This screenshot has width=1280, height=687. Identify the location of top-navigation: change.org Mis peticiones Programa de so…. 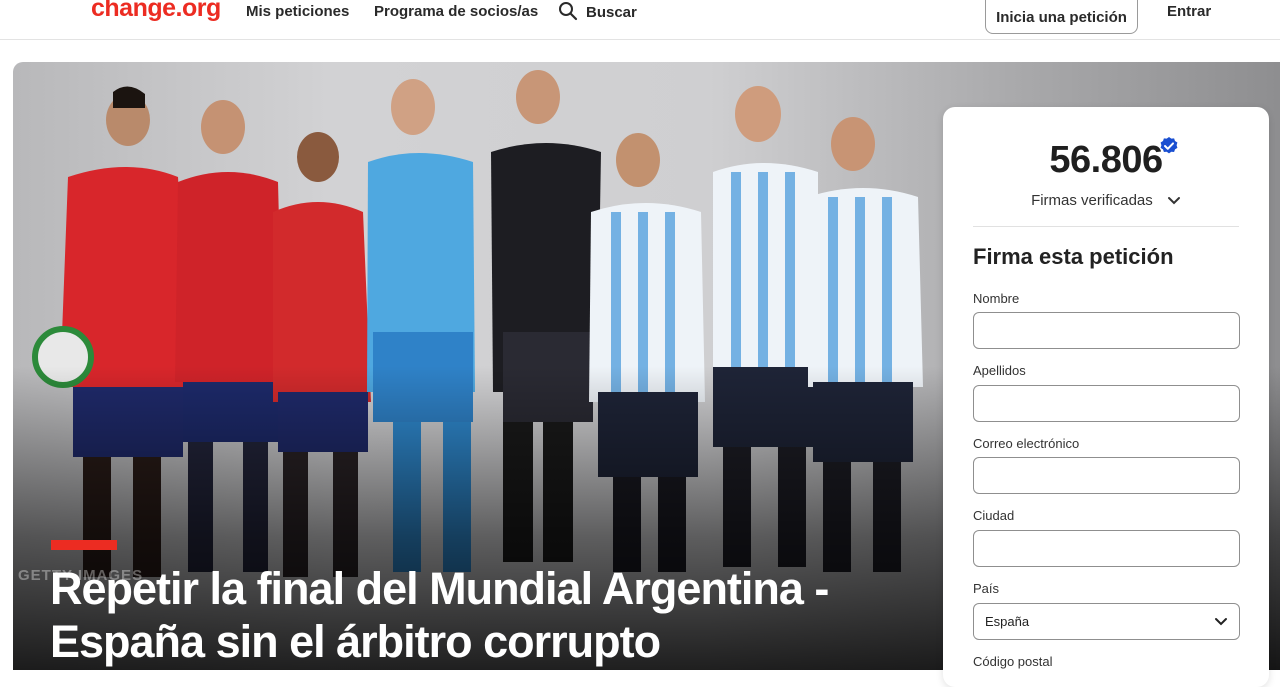
(640, 20).